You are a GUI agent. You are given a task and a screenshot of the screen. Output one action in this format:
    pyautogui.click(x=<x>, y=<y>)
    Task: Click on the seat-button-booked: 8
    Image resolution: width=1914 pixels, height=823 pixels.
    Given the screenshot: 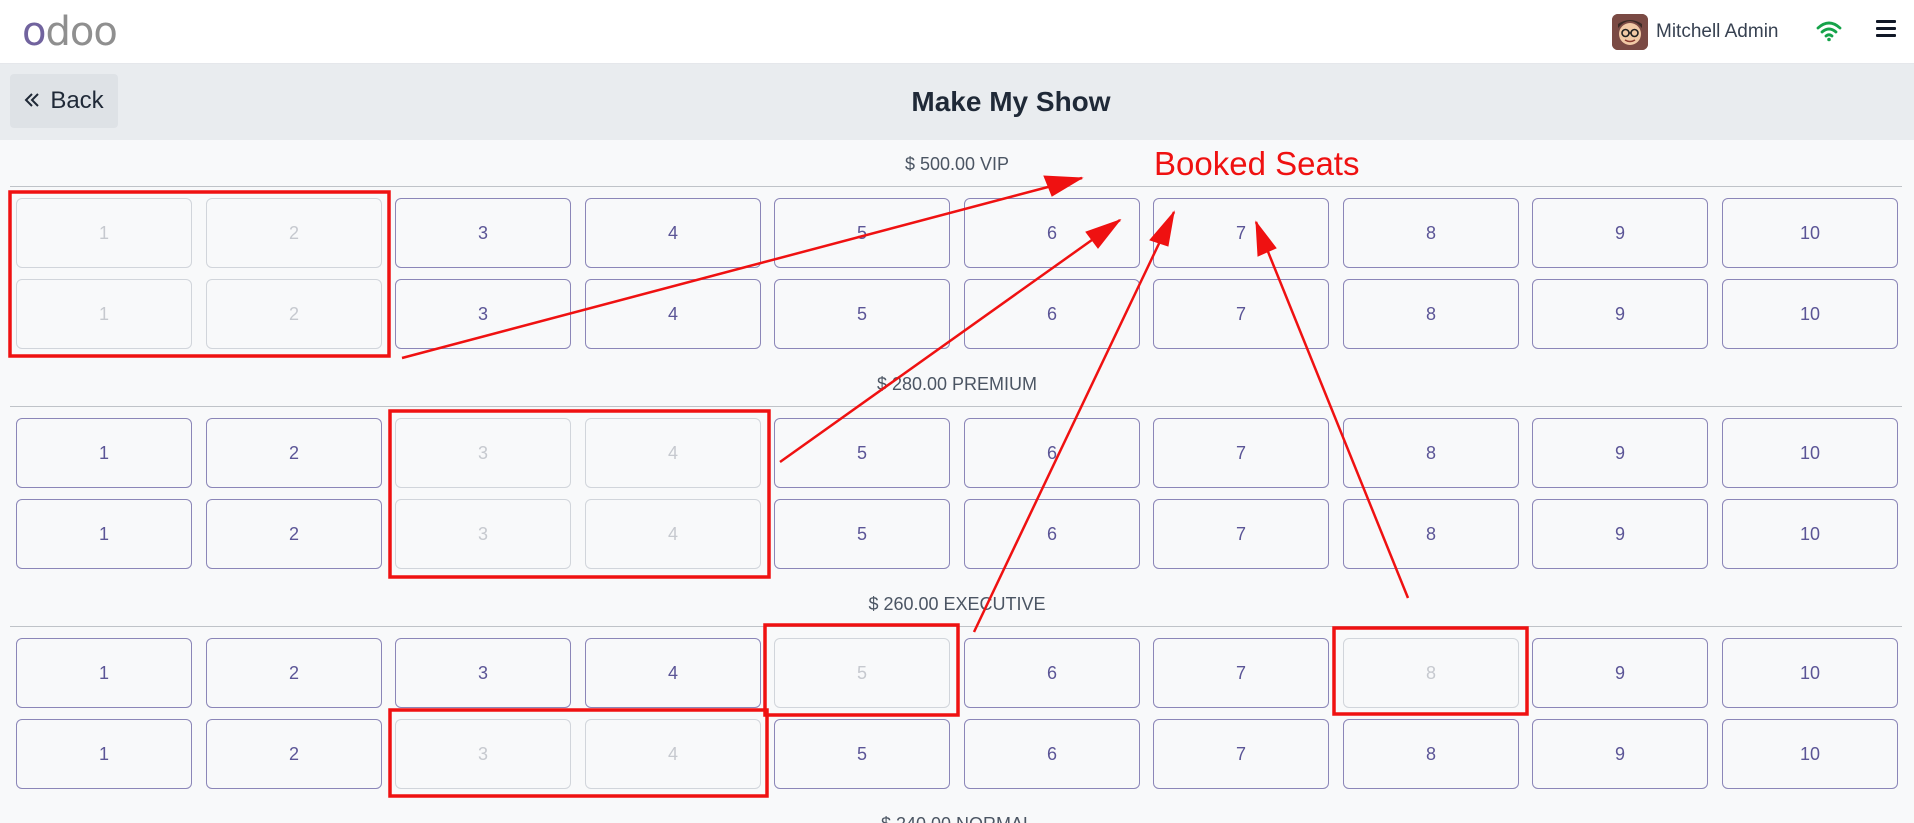 What is the action you would take?
    pyautogui.click(x=1431, y=673)
    